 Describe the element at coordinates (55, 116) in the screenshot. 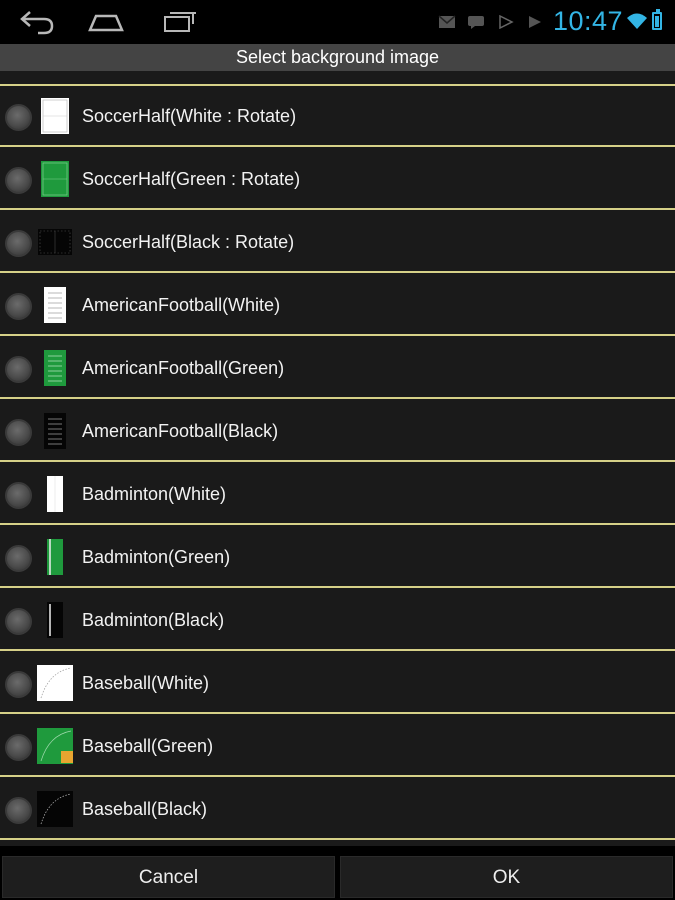

I see `soccer-white-thumbnail` at that location.